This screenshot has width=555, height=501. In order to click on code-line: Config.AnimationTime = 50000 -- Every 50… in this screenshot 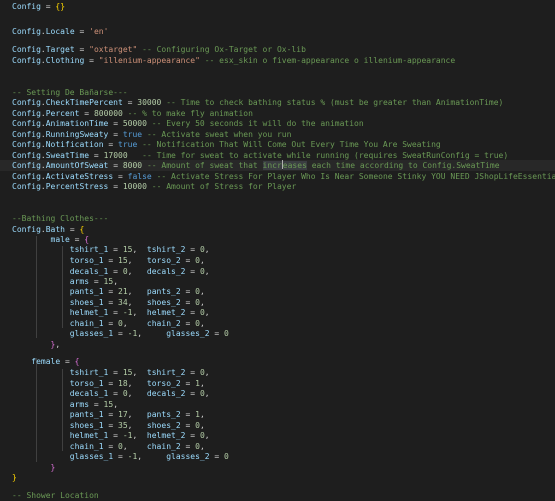, I will do `click(277, 123)`.